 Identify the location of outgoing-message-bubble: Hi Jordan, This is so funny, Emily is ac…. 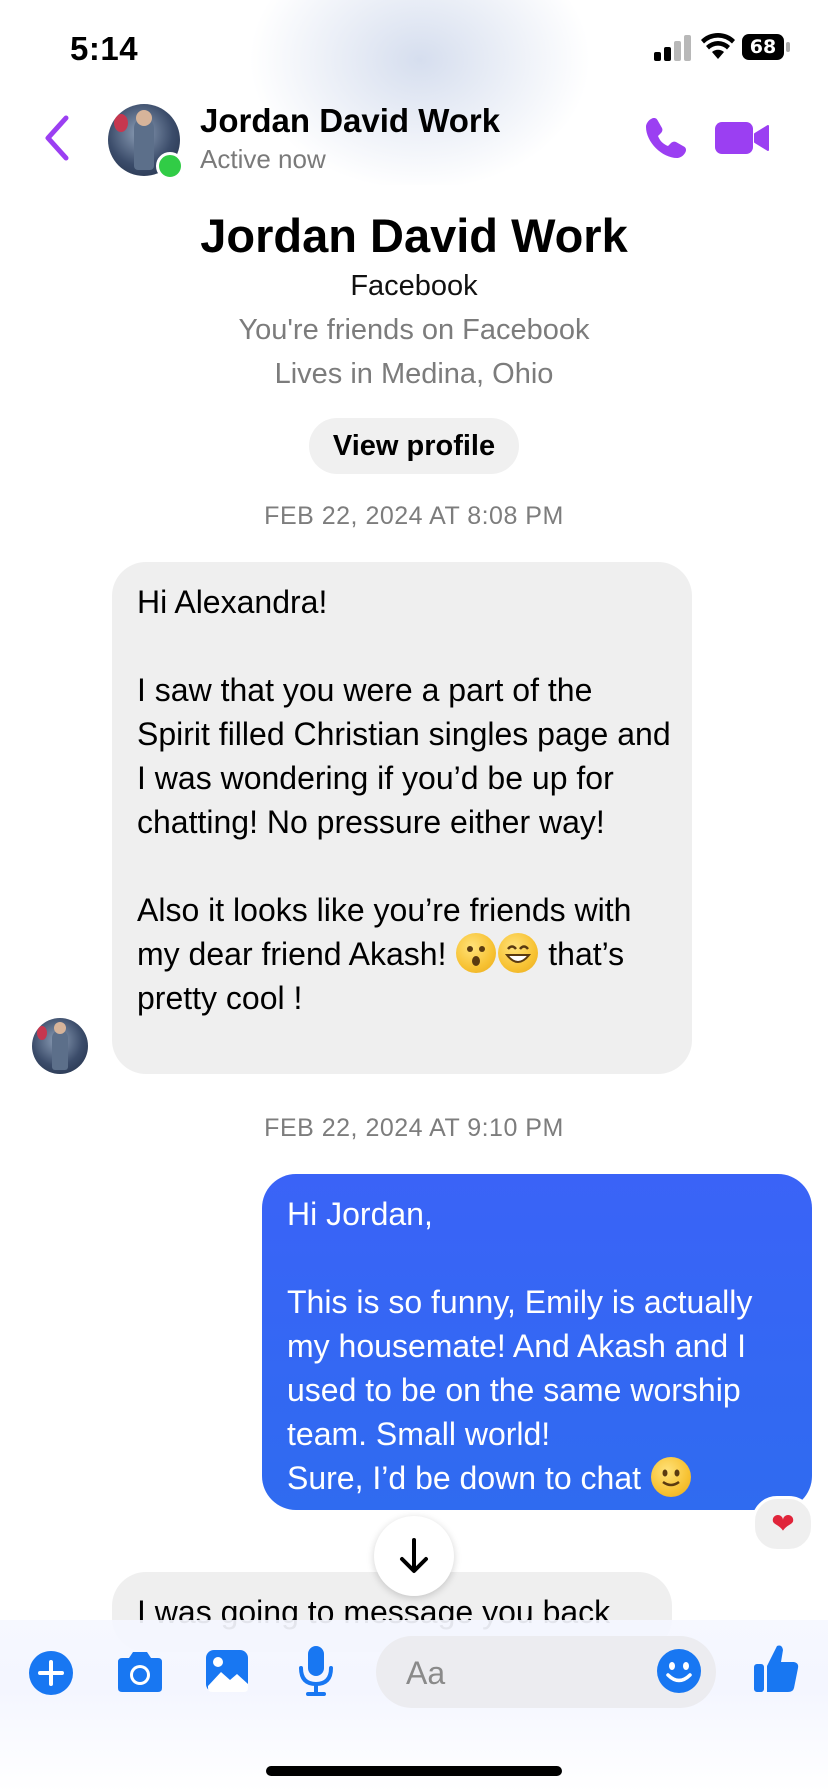
(537, 1342).